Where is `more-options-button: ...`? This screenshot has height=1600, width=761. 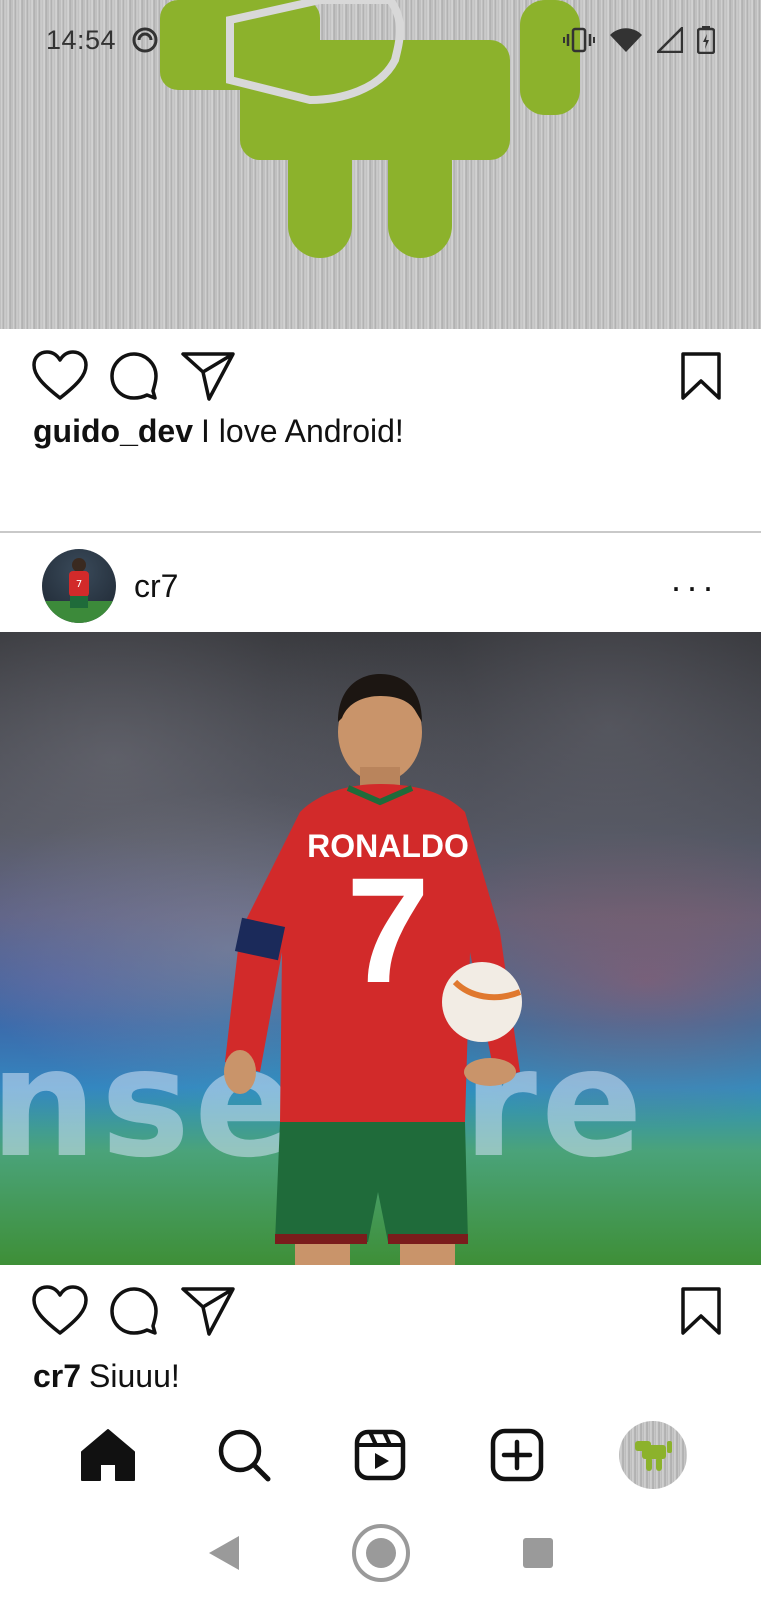 more-options-button: ... is located at coordinates (695, 586).